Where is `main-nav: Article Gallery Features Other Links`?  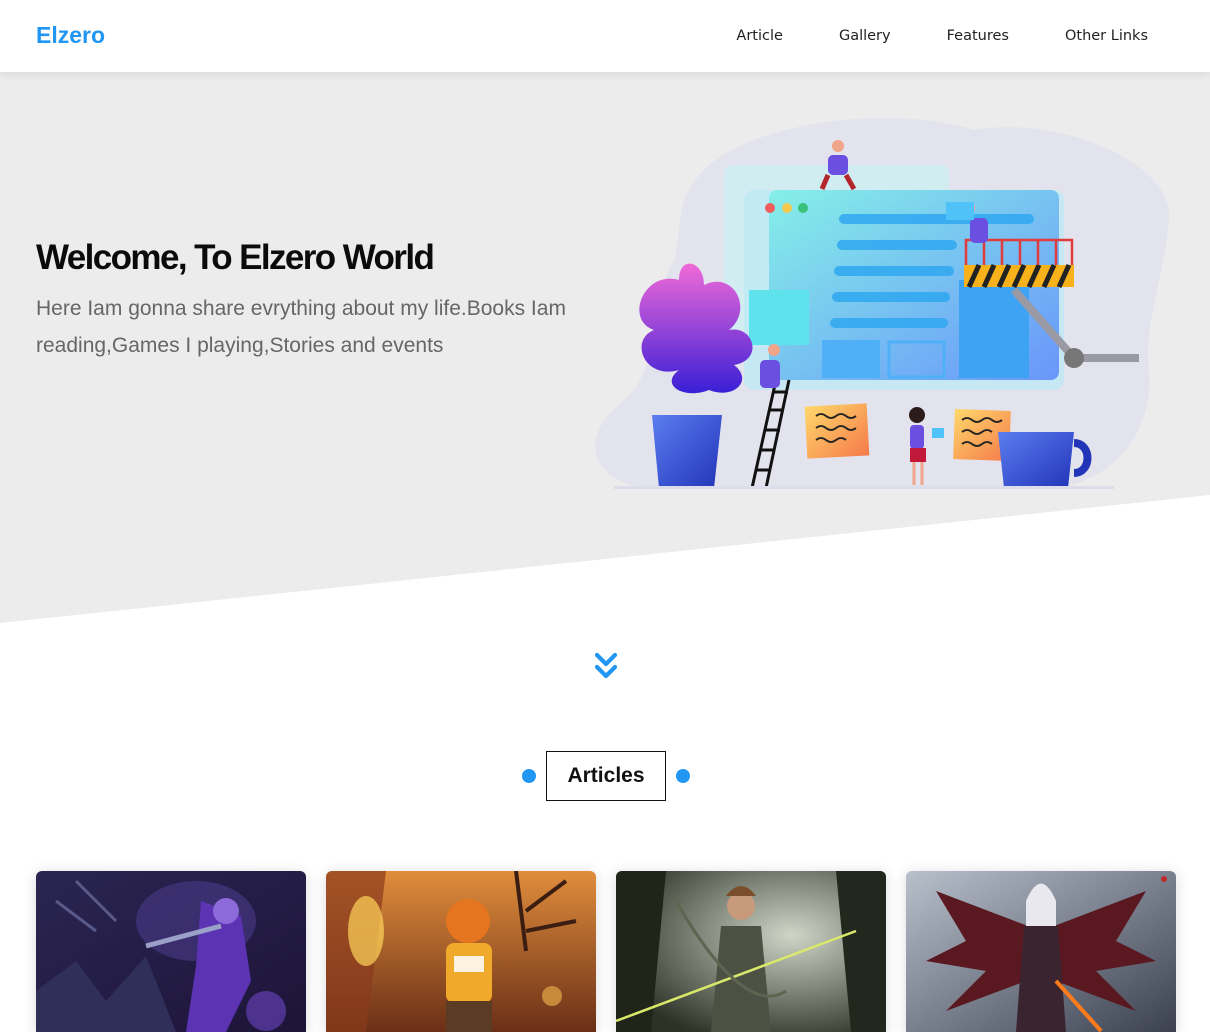
main-nav: Article Gallery Features Other Links is located at coordinates (928, 36).